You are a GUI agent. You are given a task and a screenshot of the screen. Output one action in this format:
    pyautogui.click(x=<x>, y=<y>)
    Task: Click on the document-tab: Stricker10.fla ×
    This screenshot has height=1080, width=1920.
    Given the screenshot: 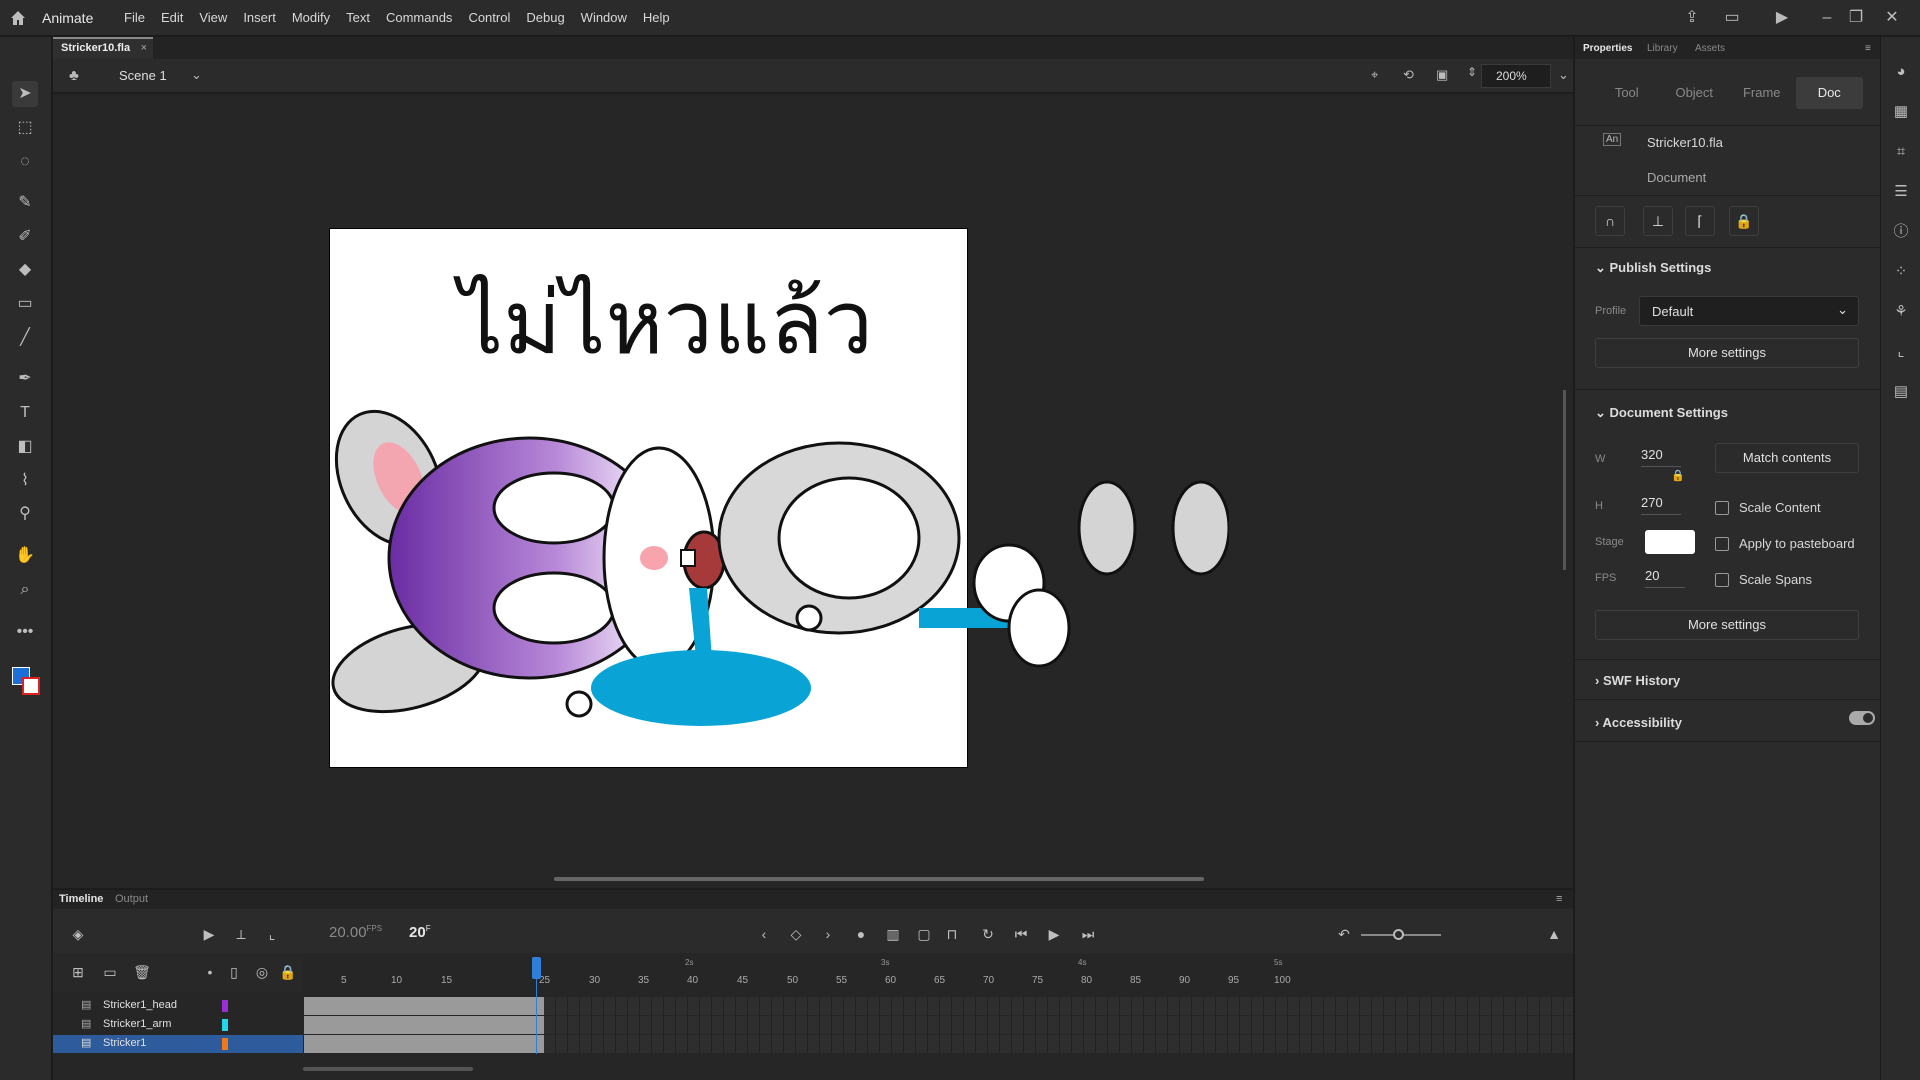 What is the action you would take?
    pyautogui.click(x=103, y=48)
    